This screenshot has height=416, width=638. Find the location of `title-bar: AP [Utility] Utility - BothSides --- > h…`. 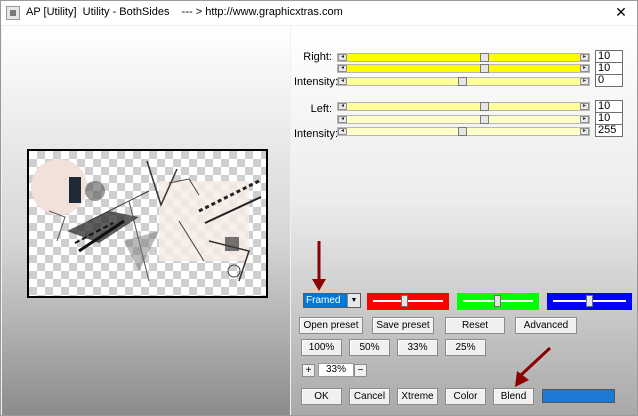

title-bar: AP [Utility] Utility - BothSides --- > h… is located at coordinates (319, 13).